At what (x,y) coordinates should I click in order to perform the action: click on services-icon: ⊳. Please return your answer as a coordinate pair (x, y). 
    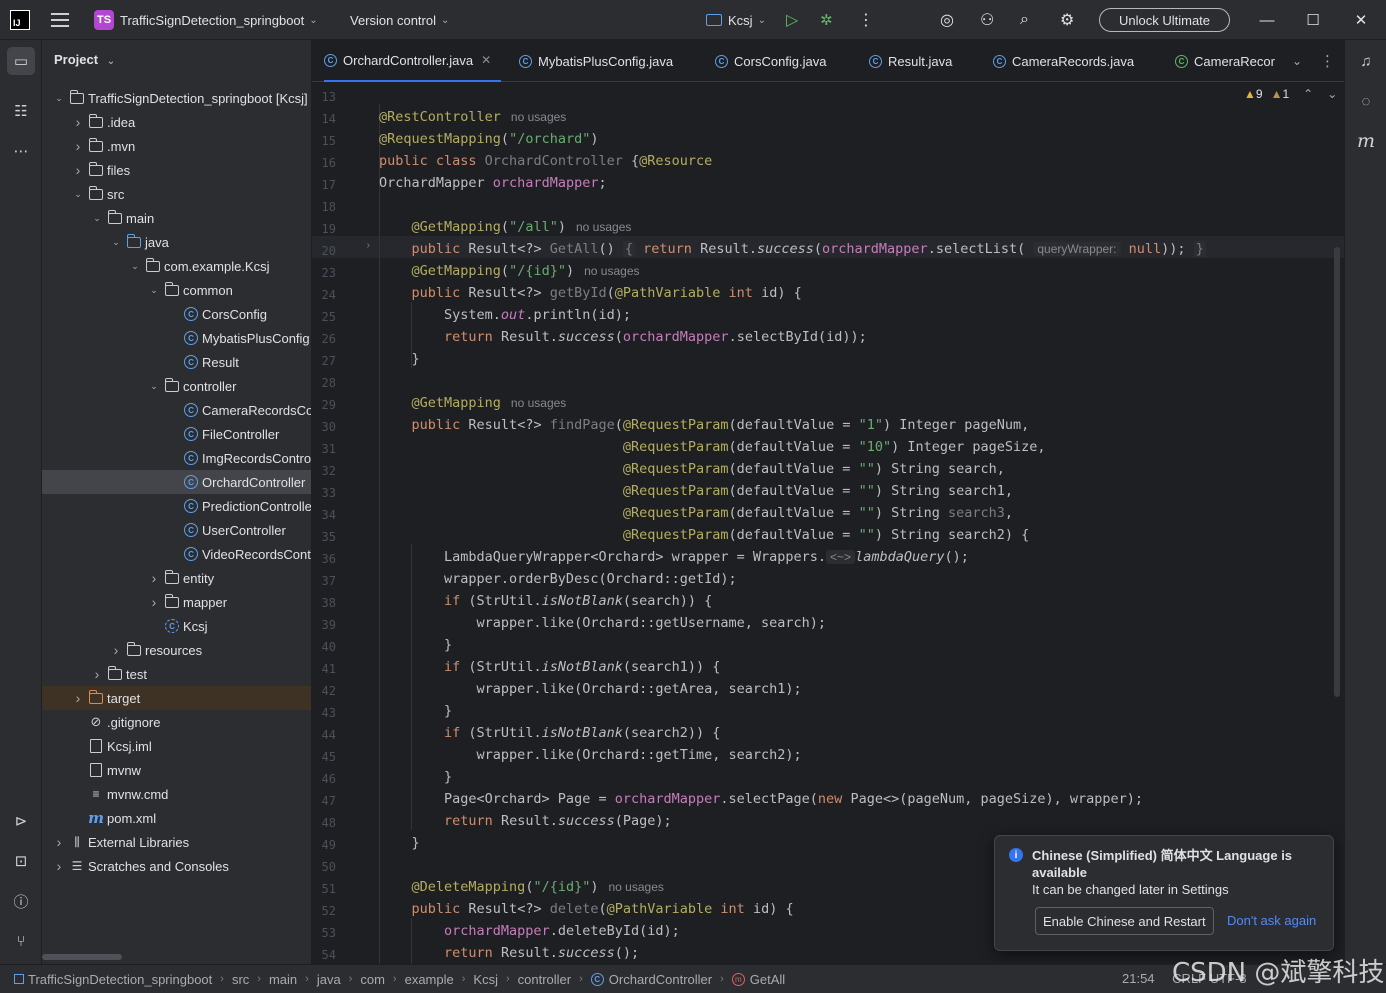
    Looking at the image, I should click on (21, 821).